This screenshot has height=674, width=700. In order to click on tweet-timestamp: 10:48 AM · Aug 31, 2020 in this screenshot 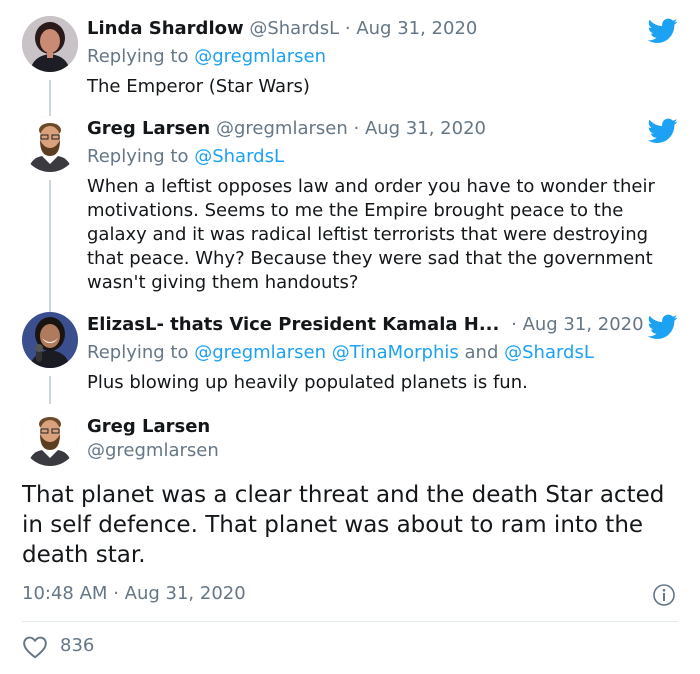, I will do `click(134, 593)`.